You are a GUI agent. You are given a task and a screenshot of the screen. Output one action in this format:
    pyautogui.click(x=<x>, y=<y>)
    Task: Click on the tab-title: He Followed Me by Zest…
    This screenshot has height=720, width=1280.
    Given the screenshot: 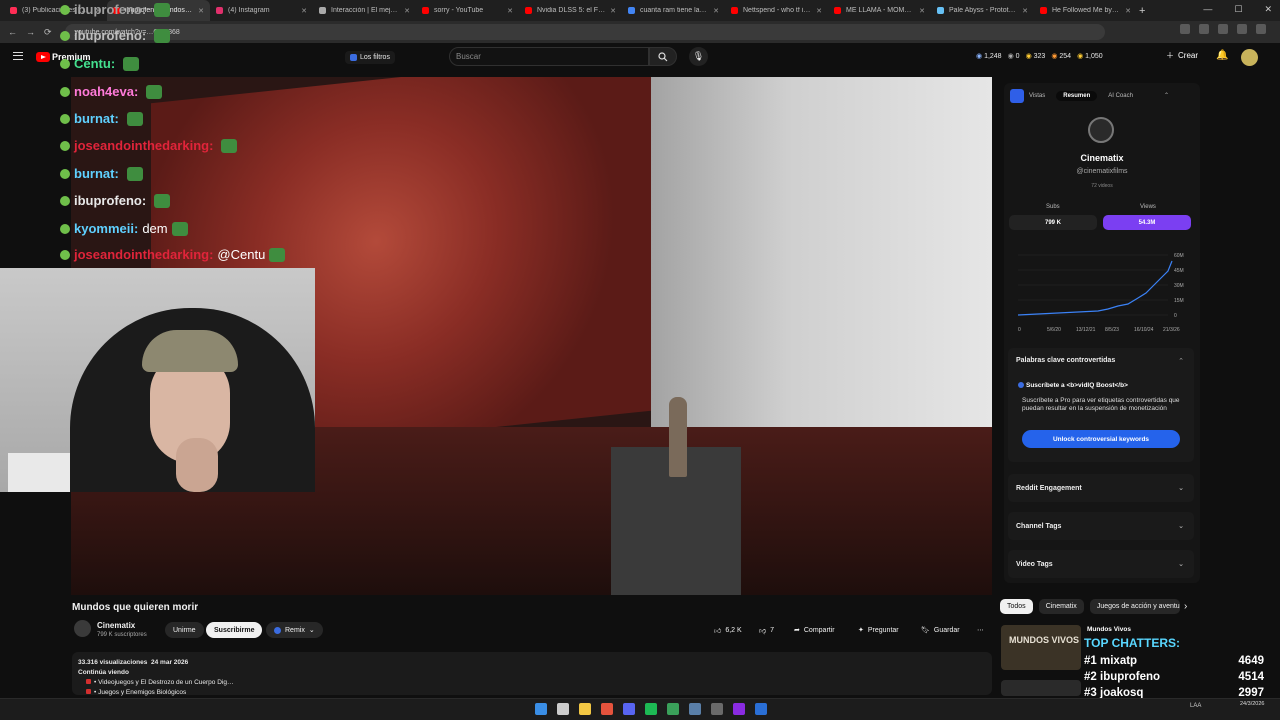 What is the action you would take?
    pyautogui.click(x=1086, y=10)
    